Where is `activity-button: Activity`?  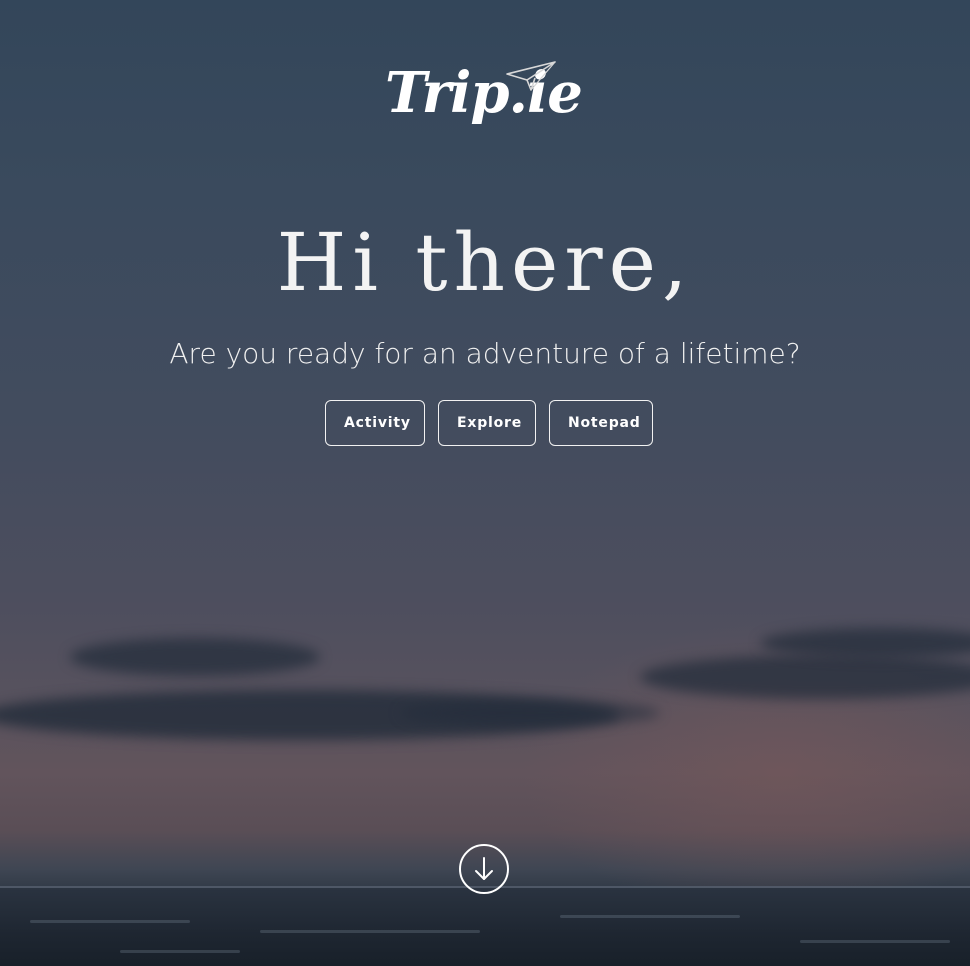 activity-button: Activity is located at coordinates (375, 423).